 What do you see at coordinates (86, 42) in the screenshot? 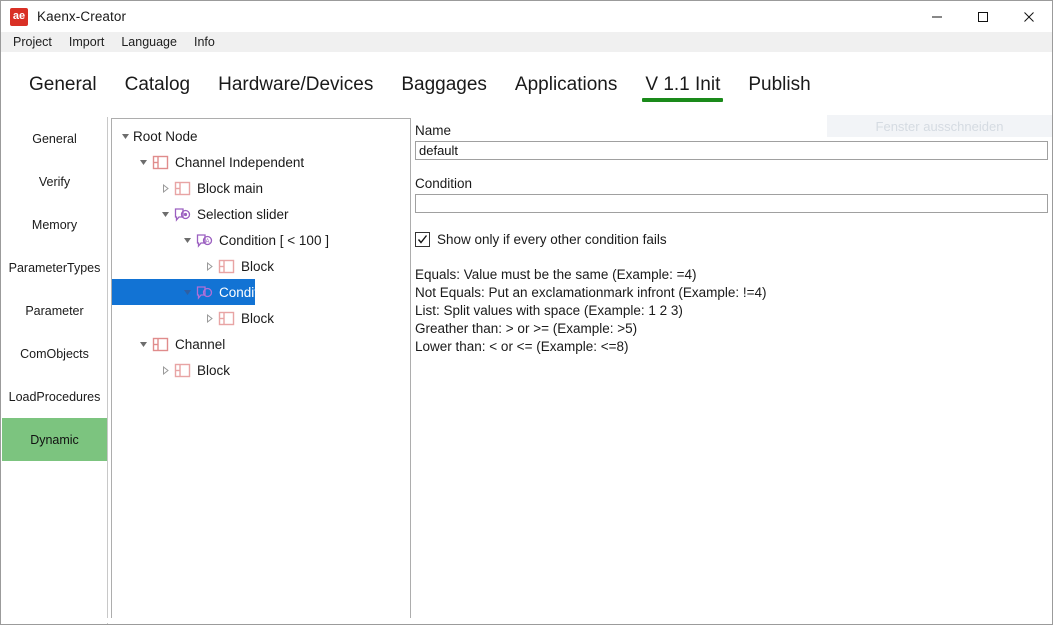
I see `menu-item-import: Import` at bounding box center [86, 42].